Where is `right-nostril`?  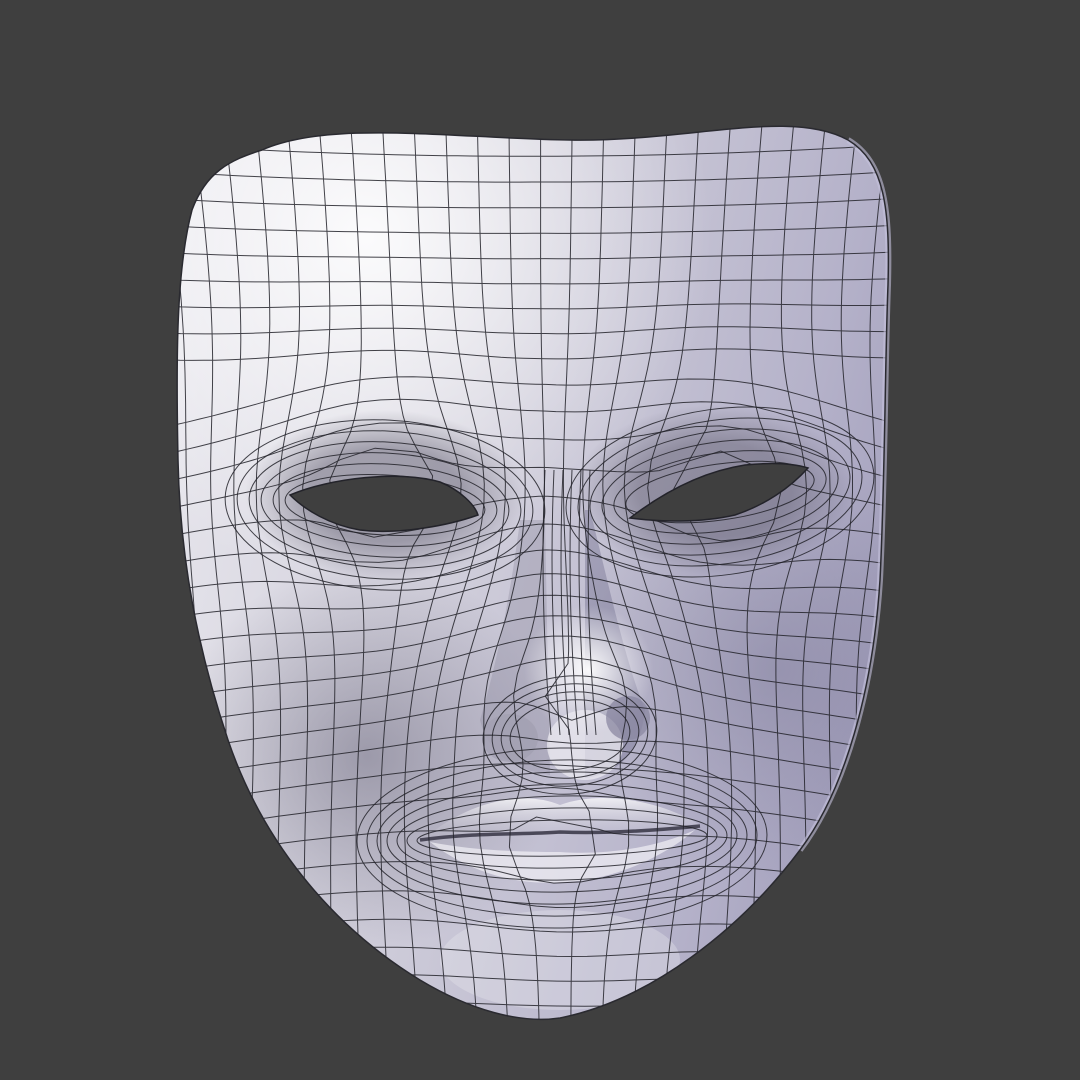
right-nostril is located at coordinates (628, 718).